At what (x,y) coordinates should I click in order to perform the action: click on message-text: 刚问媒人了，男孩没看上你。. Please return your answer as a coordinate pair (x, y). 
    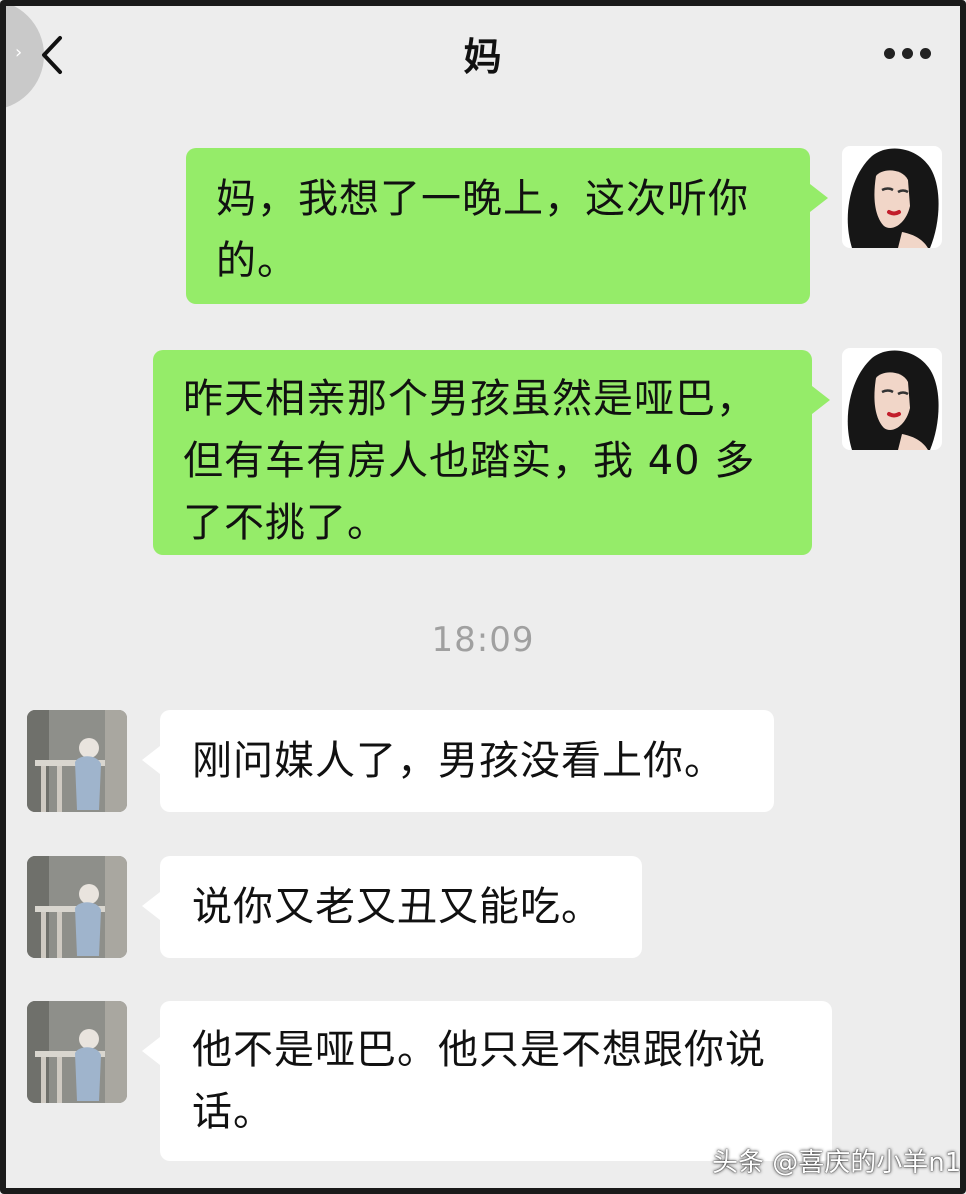
    Looking at the image, I should click on (458, 761).